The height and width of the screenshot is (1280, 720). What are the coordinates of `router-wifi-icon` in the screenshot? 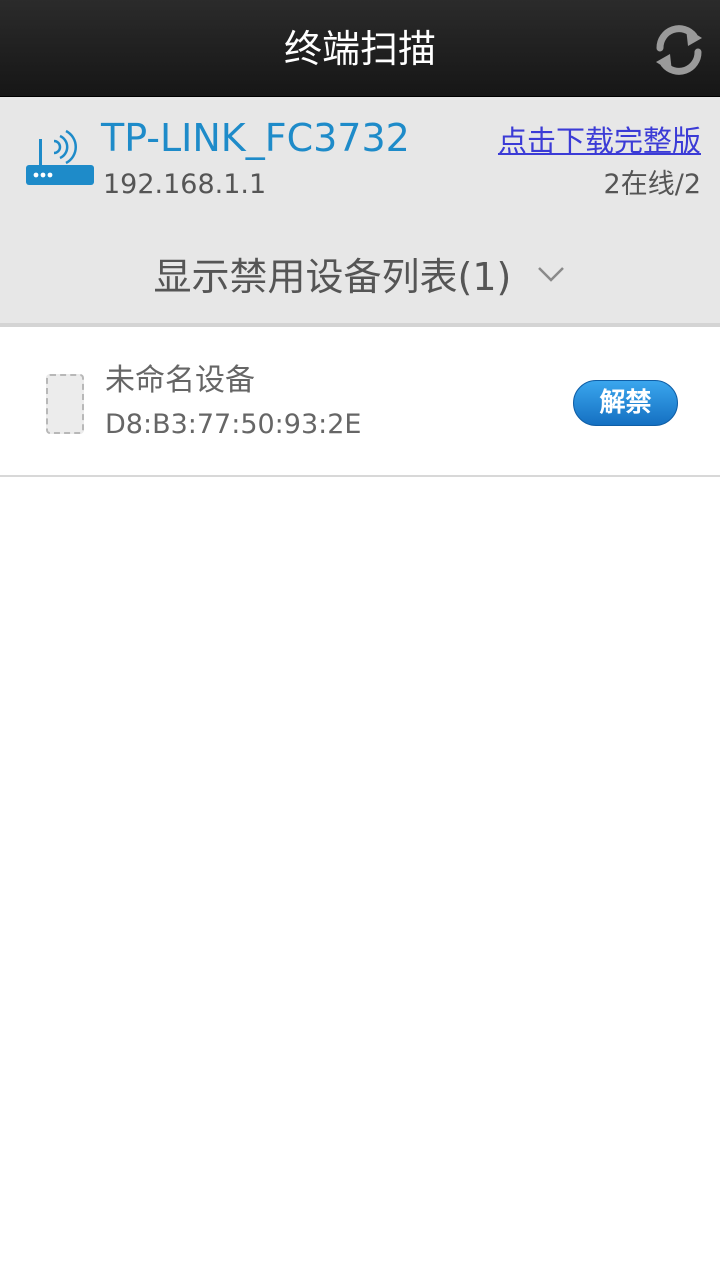 It's located at (61, 158).